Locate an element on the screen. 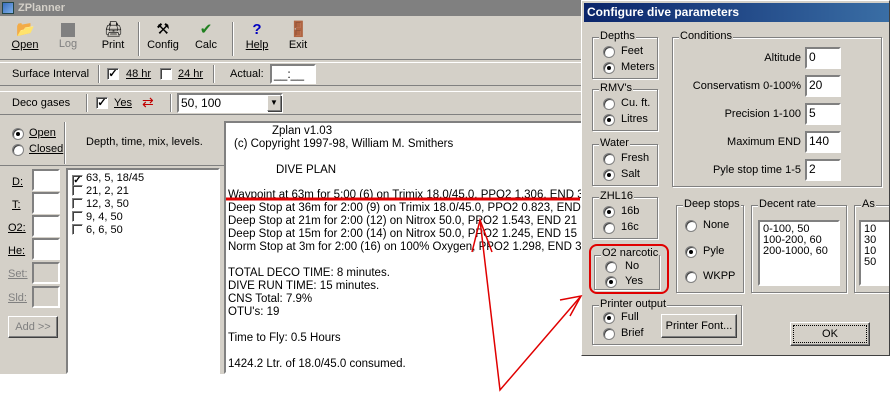 Image resolution: width=890 pixels, height=408 pixels. window-title: ZPlanner is located at coordinates (42, 8).